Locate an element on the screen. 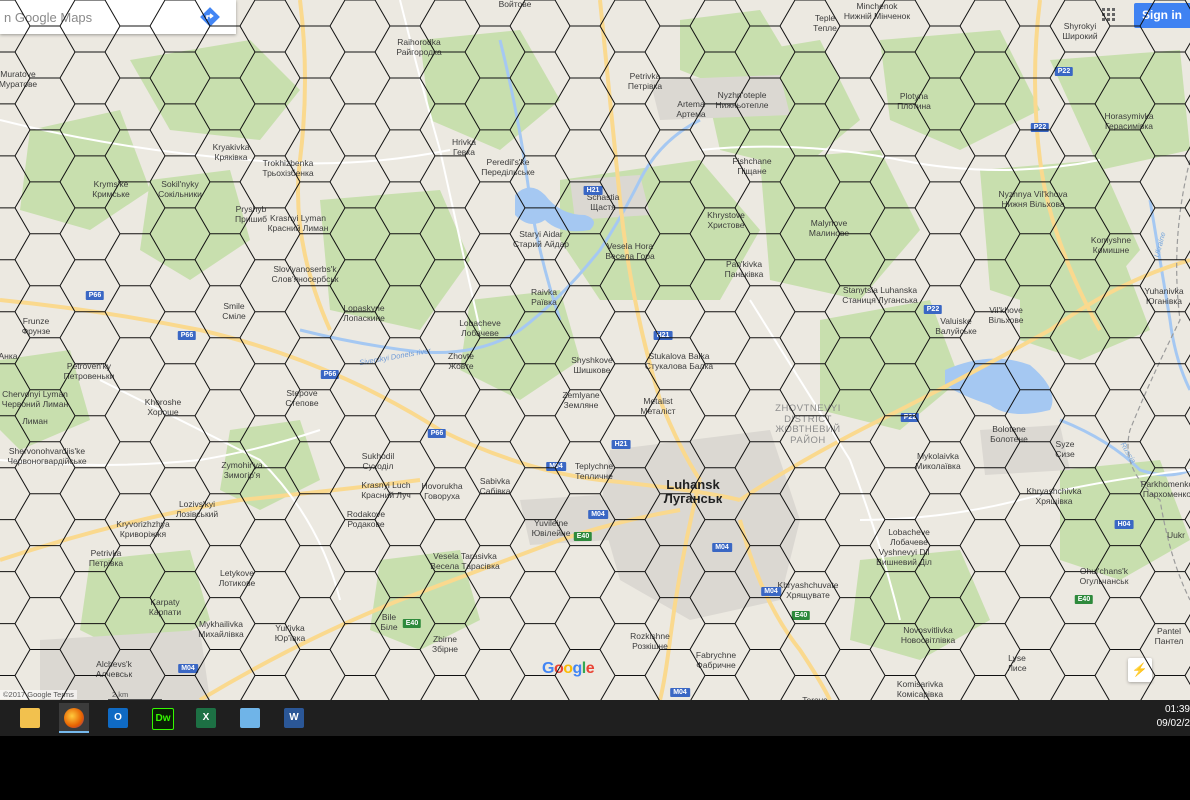  apps-grid-icon is located at coordinates (1109, 15).